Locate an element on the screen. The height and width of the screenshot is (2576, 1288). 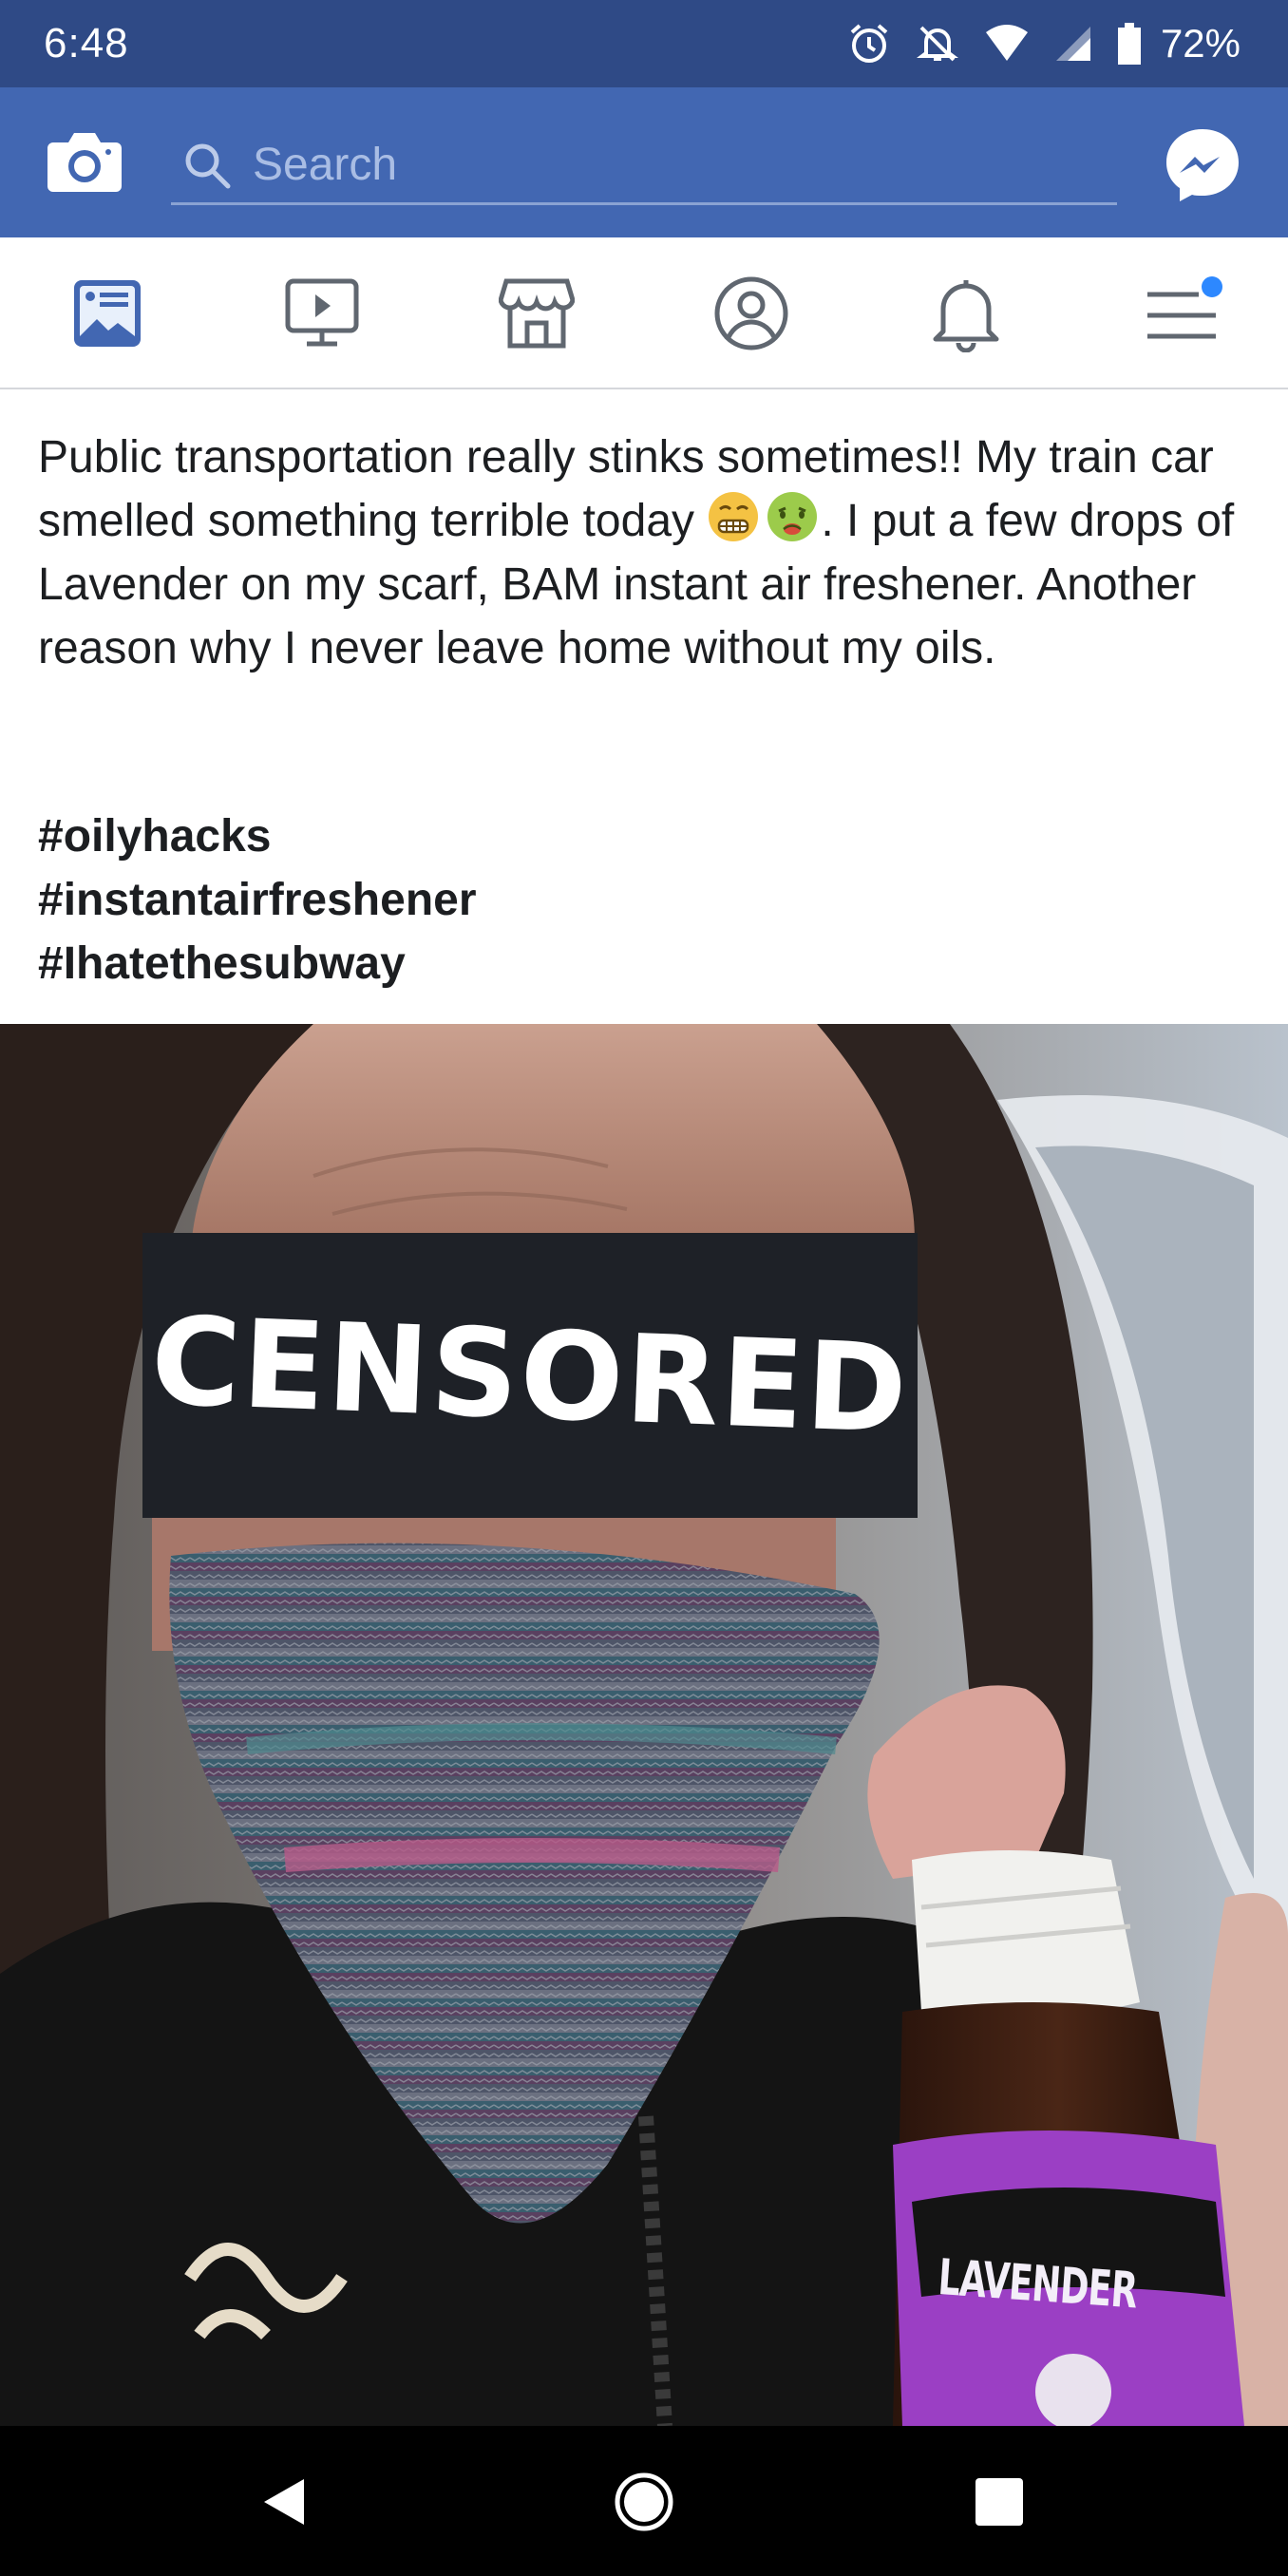
marketplace-store-icon is located at coordinates (537, 313).